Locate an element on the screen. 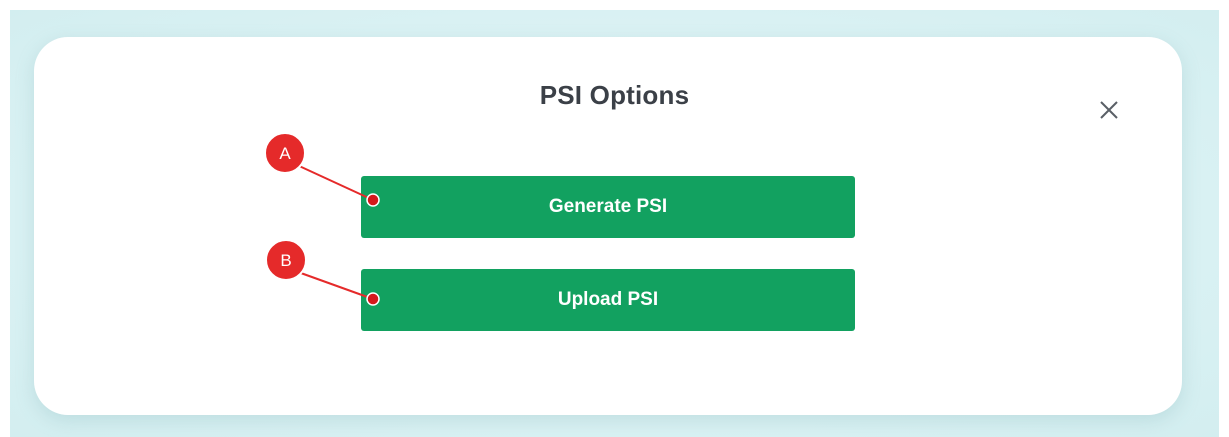  generate-psi-button: Generate PSI is located at coordinates (608, 207).